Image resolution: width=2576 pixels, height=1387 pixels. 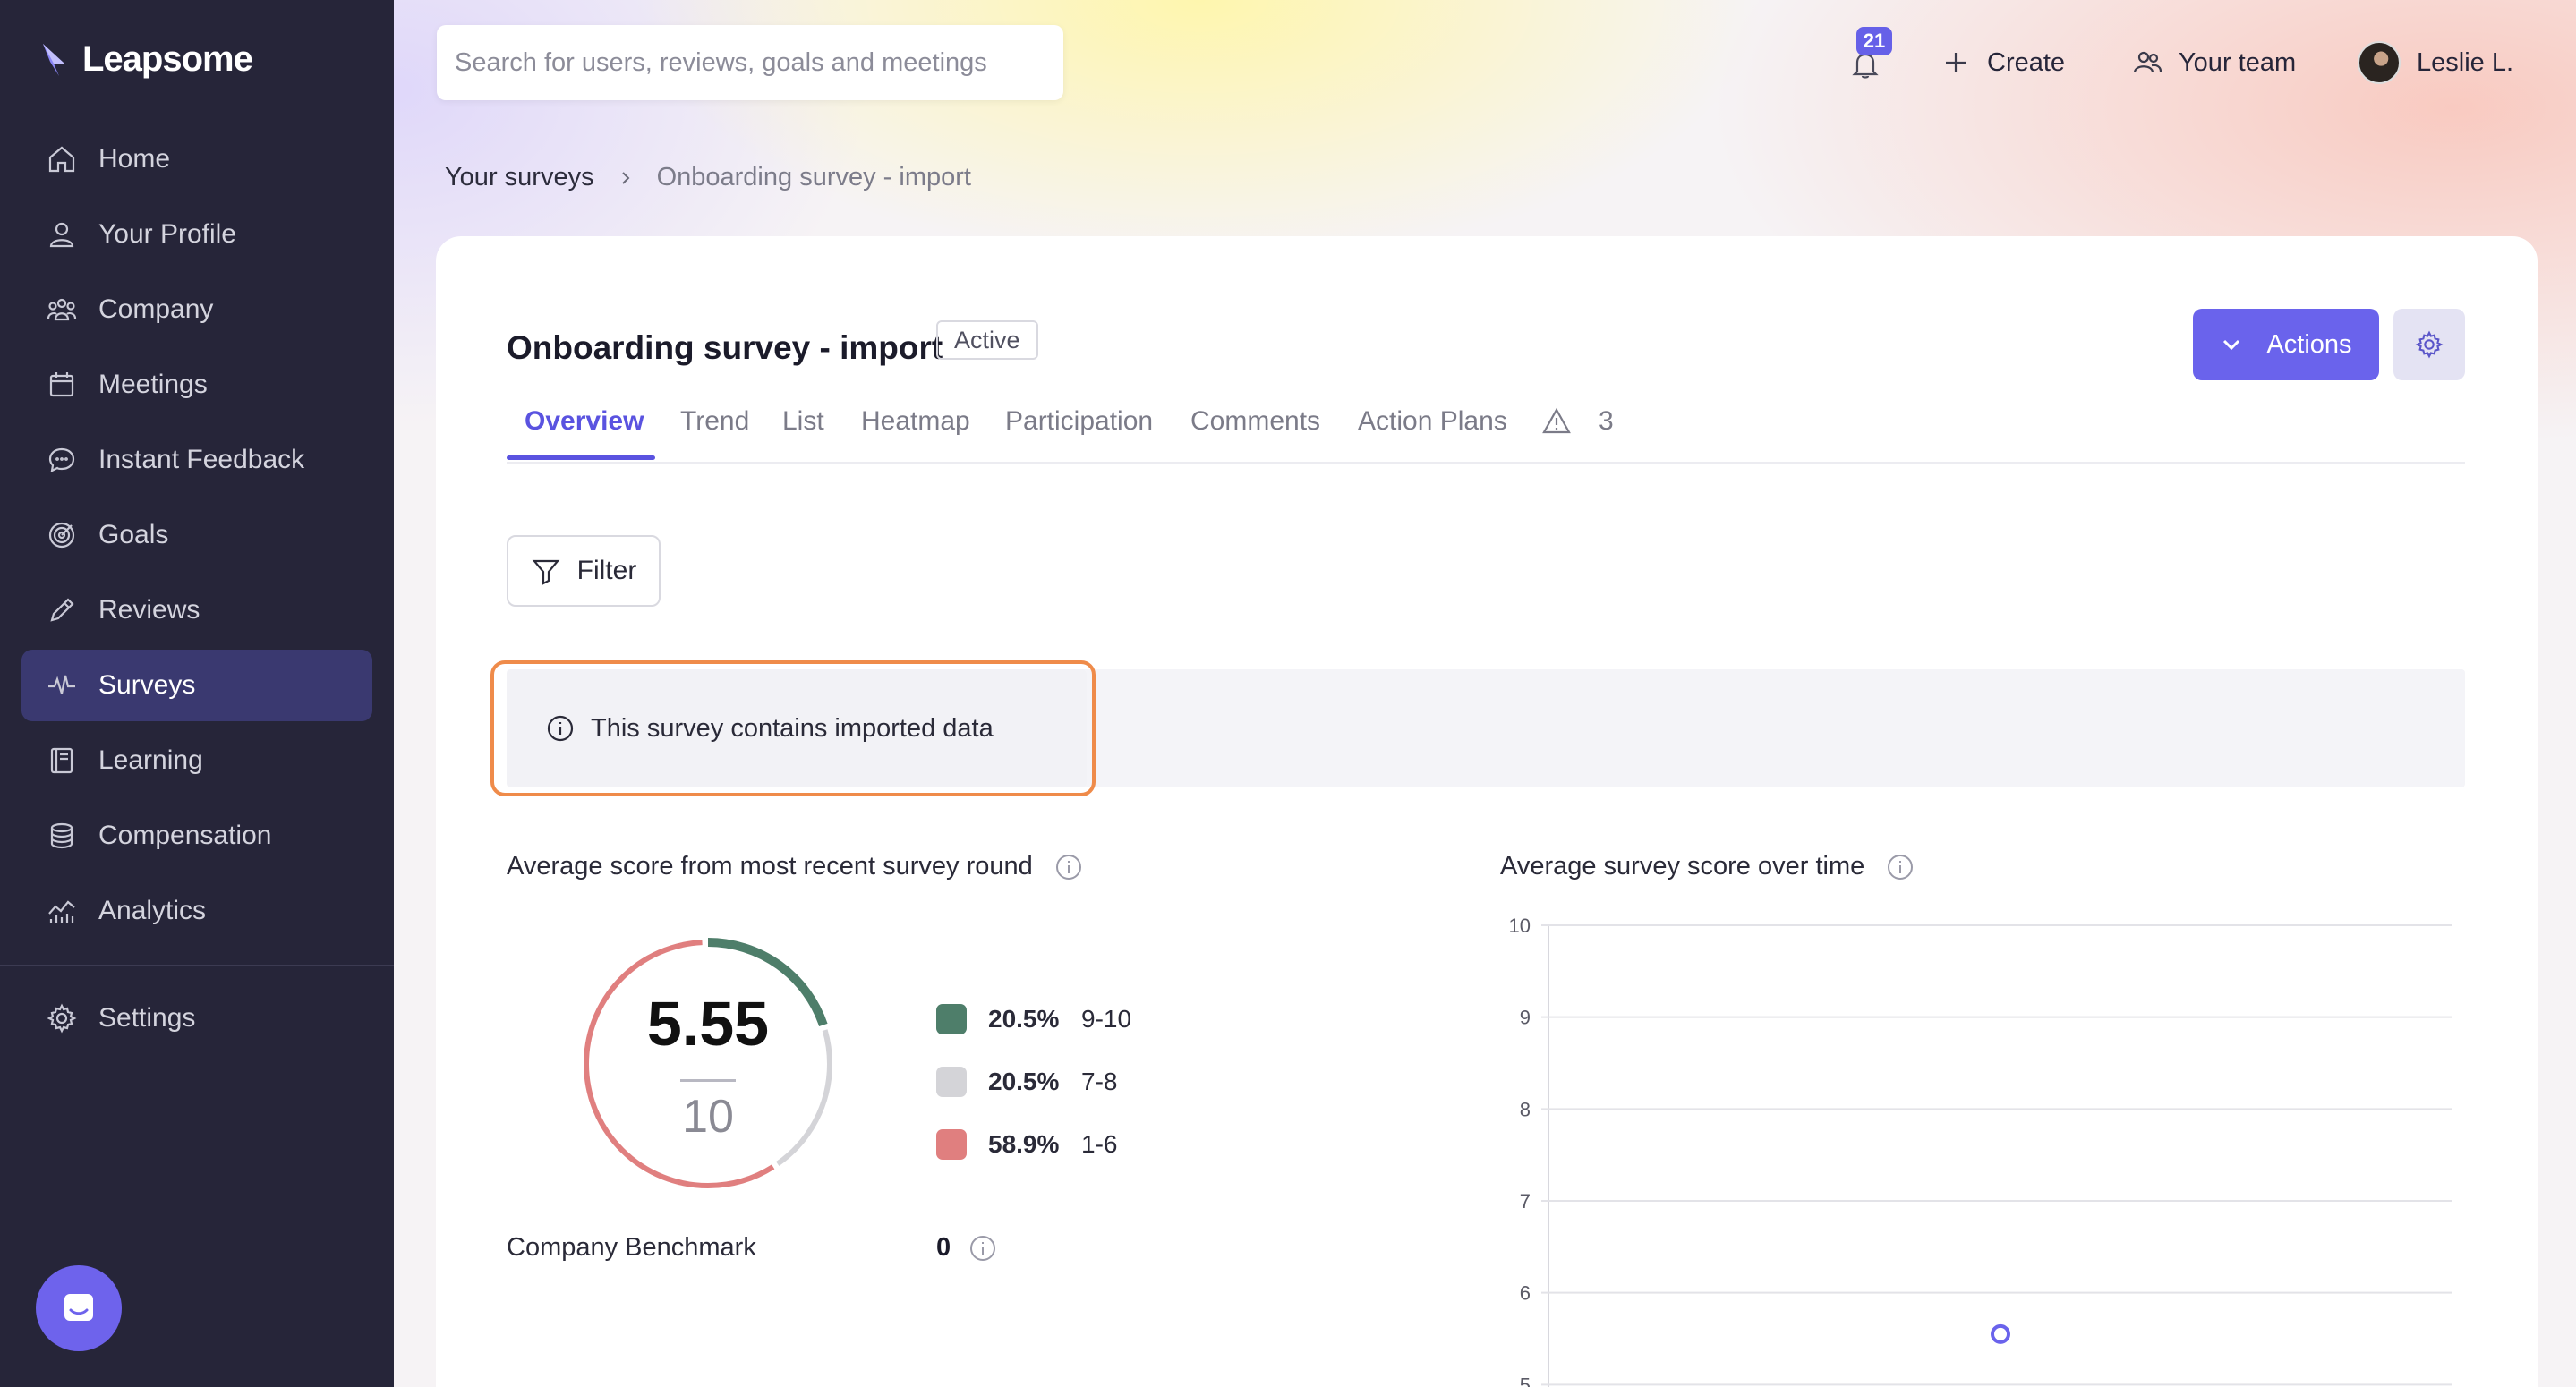 I want to click on actions-button: Actions, so click(x=2286, y=345).